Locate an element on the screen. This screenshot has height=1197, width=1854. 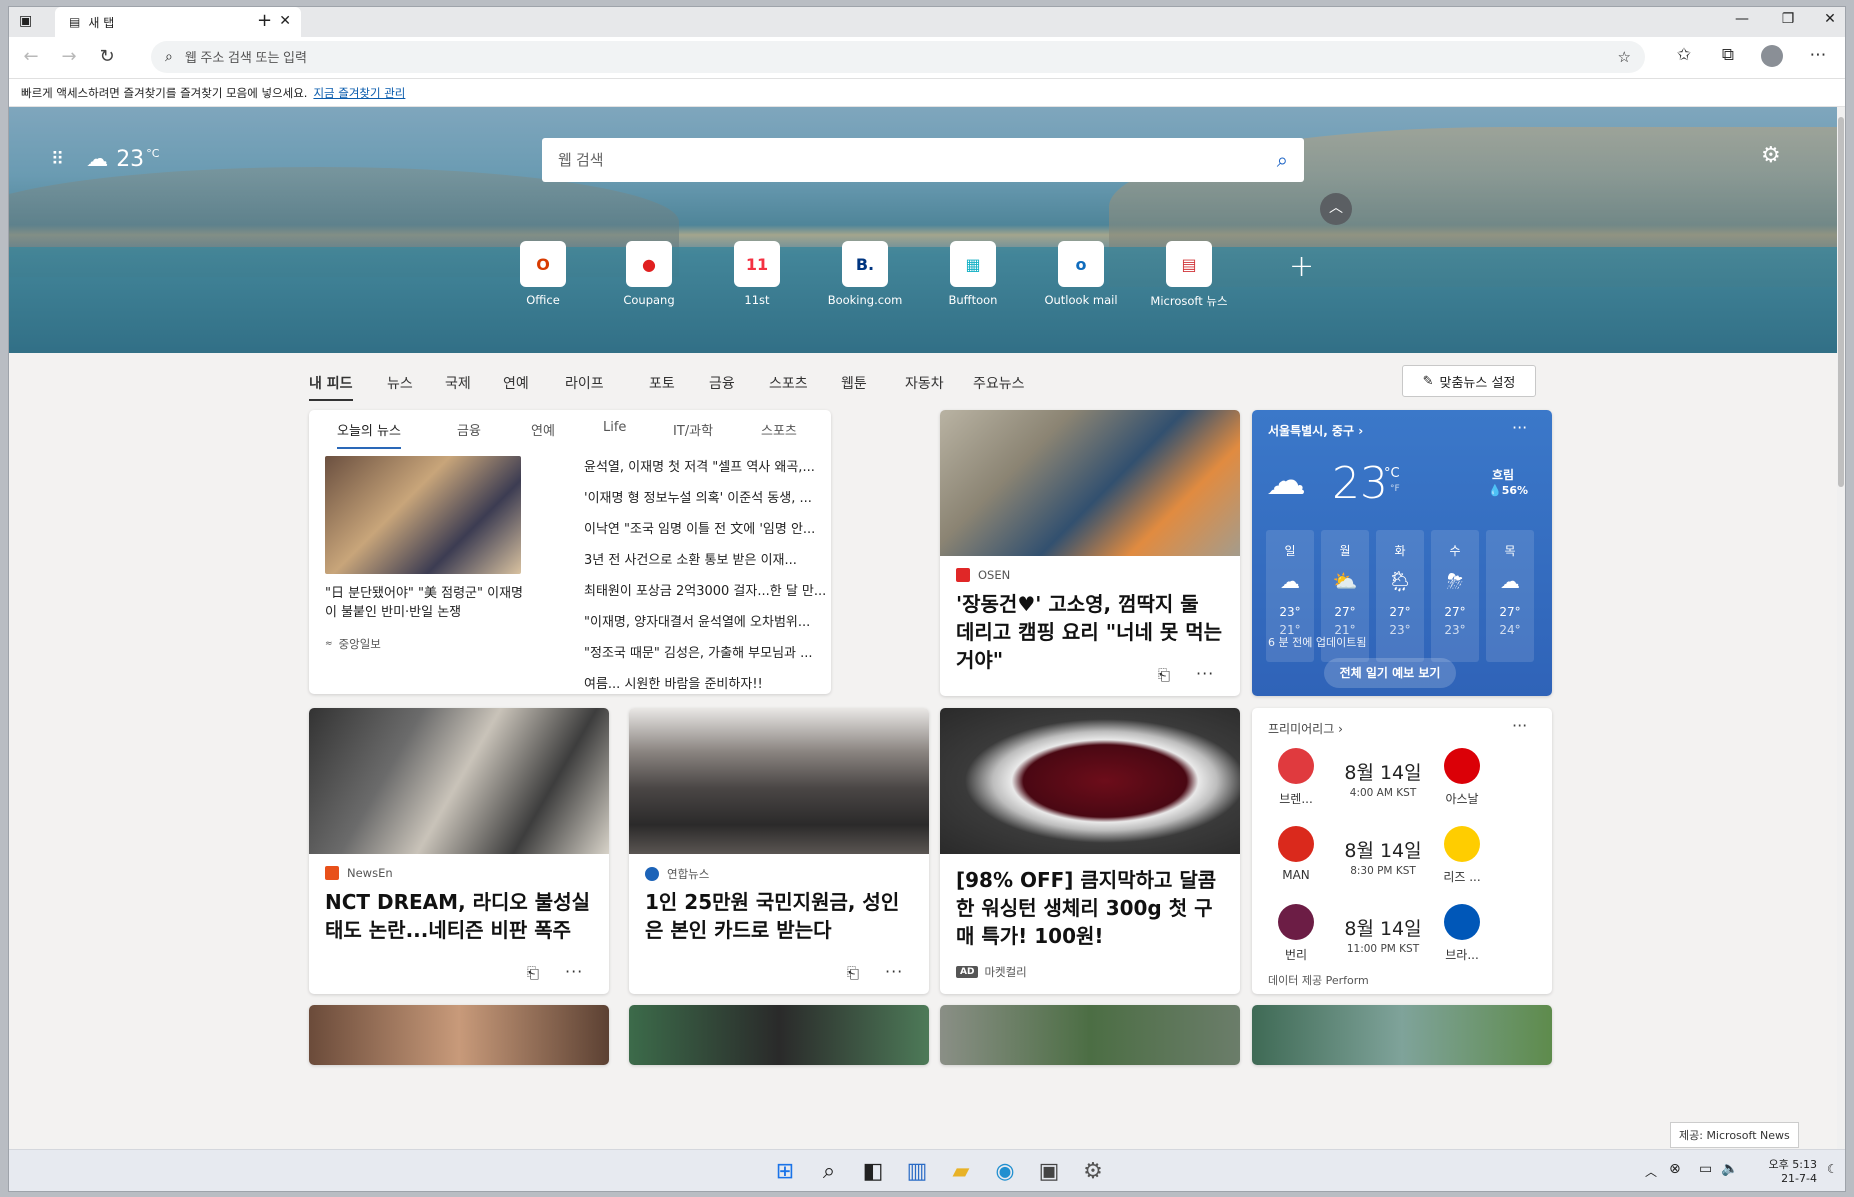
quicklink-6: ▤ Microsoft 뉴스 is located at coordinates (1189, 275).